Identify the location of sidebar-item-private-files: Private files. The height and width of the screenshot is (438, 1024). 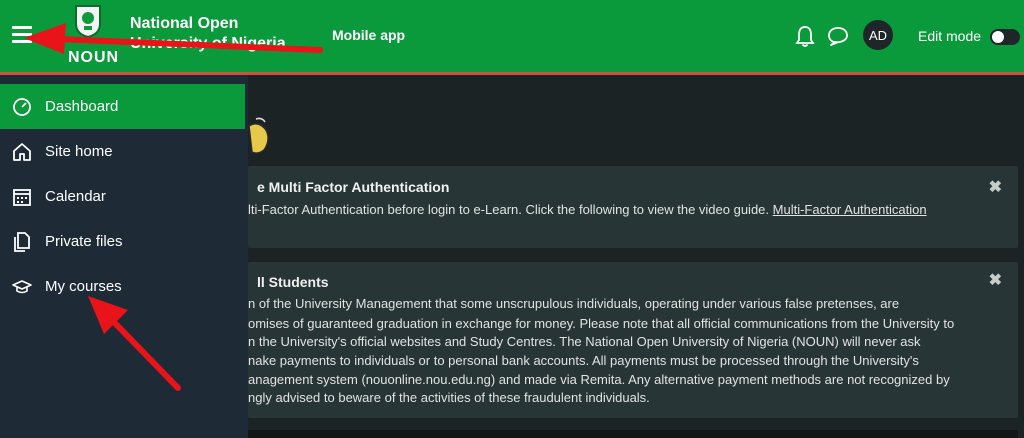
(122, 241).